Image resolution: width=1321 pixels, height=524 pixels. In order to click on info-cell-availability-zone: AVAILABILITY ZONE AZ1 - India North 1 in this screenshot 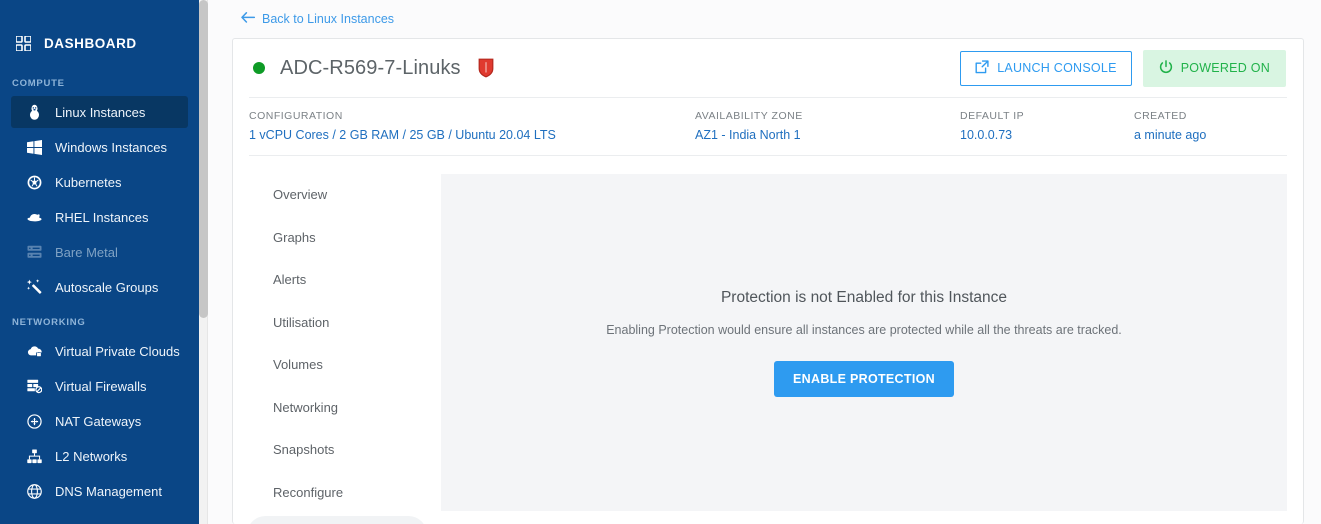, I will do `click(827, 126)`.